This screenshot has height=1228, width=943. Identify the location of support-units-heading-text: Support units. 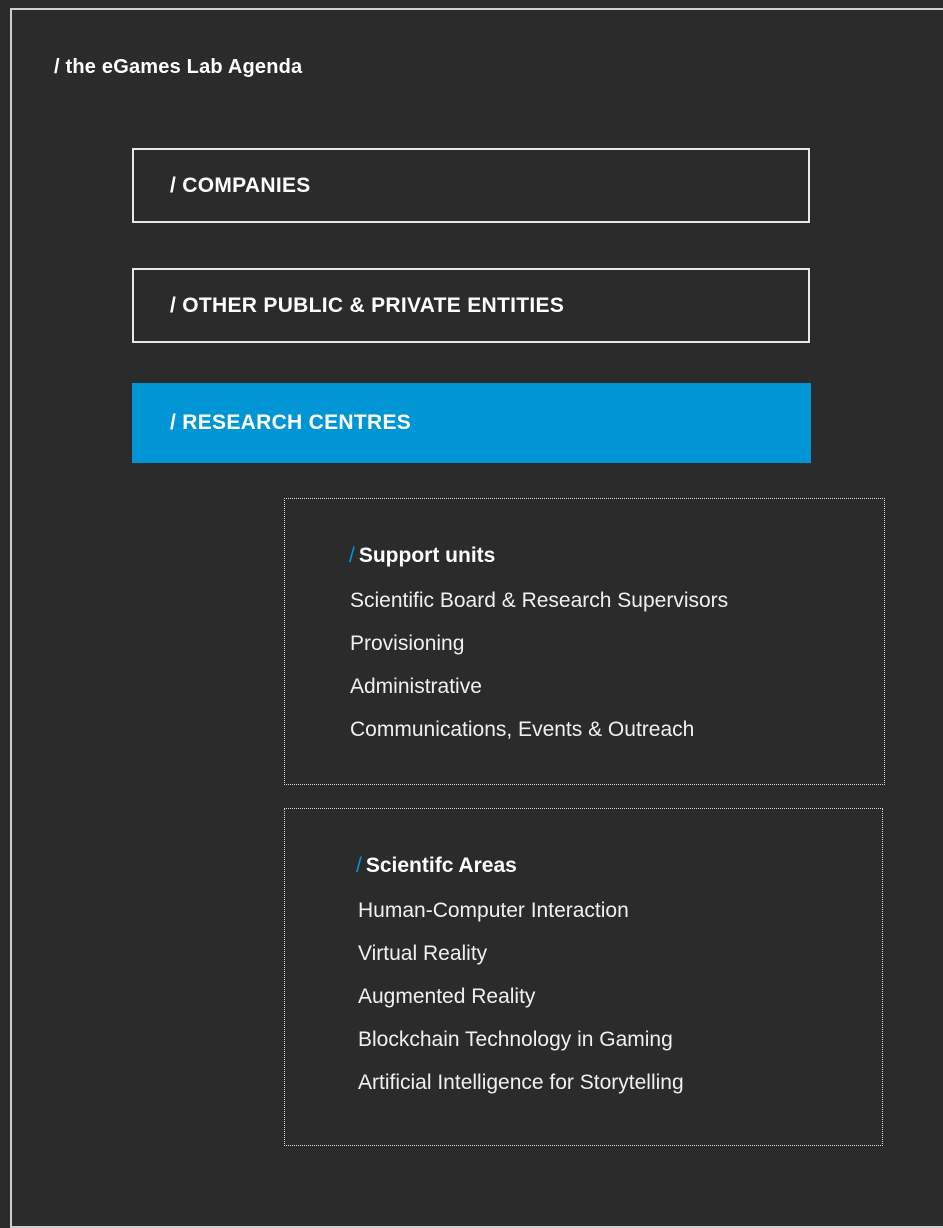
(427, 555).